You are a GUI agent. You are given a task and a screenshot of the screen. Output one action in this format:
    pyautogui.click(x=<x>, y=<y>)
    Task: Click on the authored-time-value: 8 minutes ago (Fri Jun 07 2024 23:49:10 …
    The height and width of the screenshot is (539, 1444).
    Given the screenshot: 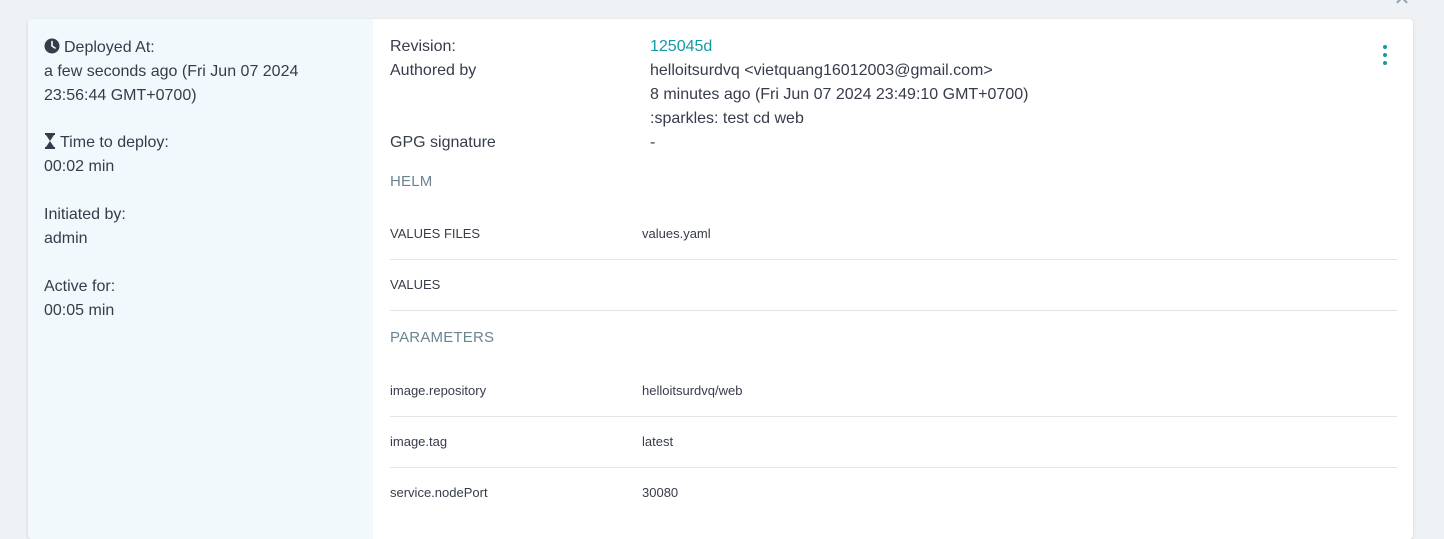 What is the action you would take?
    pyautogui.click(x=839, y=94)
    